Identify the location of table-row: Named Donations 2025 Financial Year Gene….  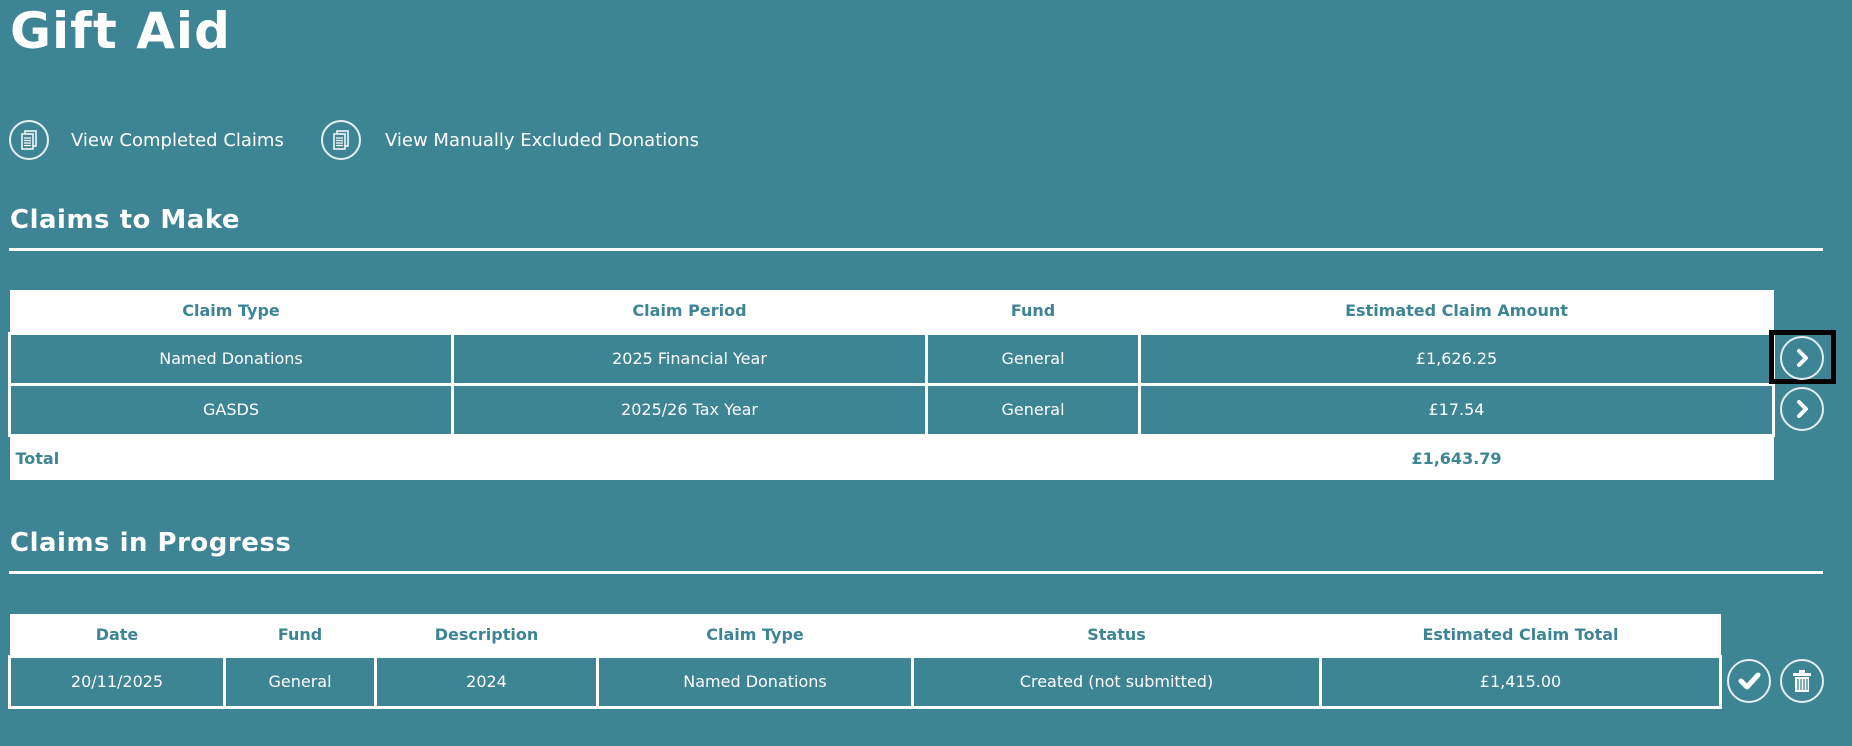
(891, 358).